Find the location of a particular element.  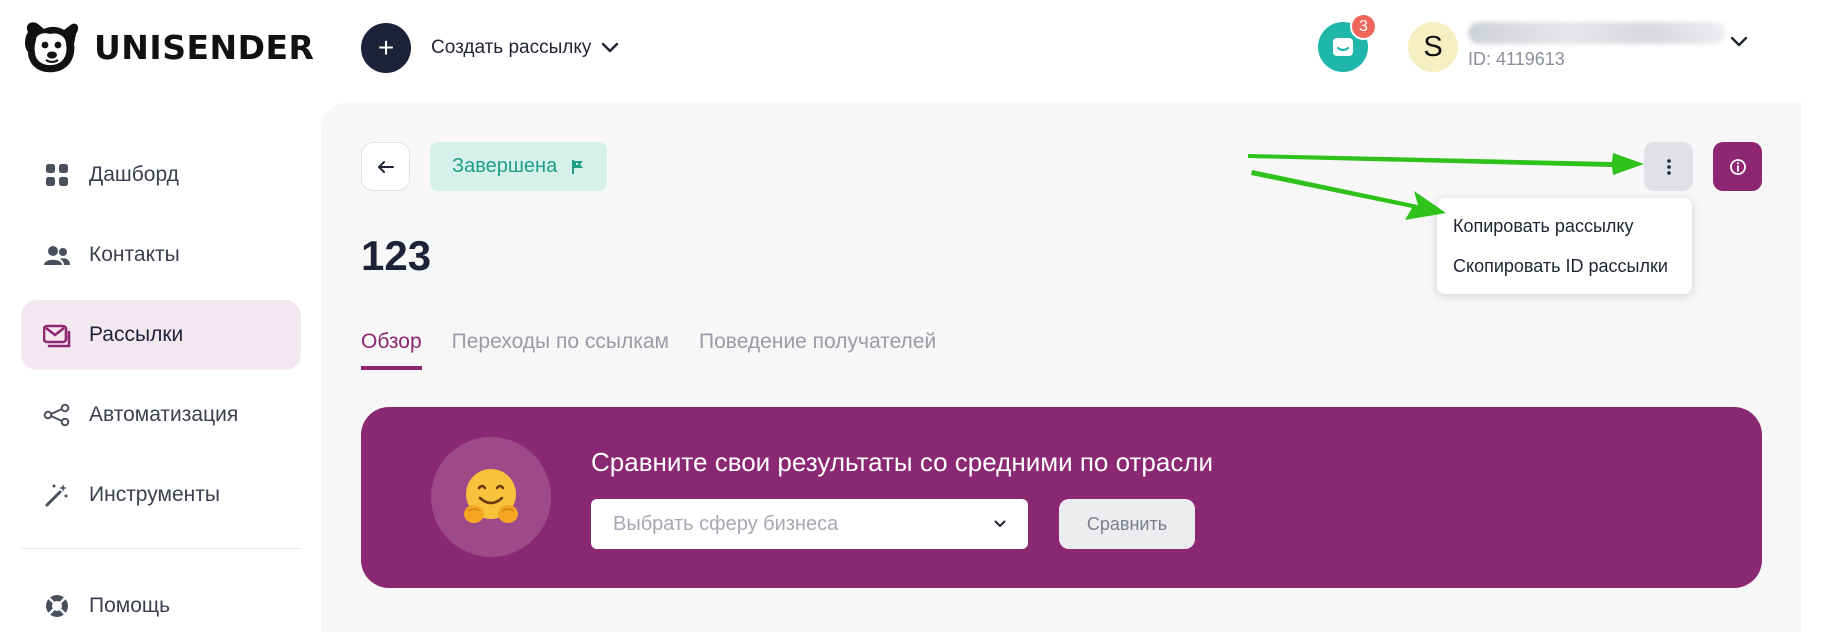

notification-badge: 3 is located at coordinates (1363, 26).